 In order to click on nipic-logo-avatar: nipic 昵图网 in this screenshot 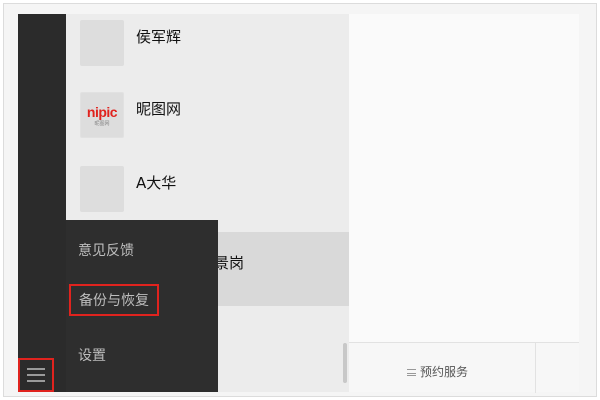, I will do `click(102, 115)`.